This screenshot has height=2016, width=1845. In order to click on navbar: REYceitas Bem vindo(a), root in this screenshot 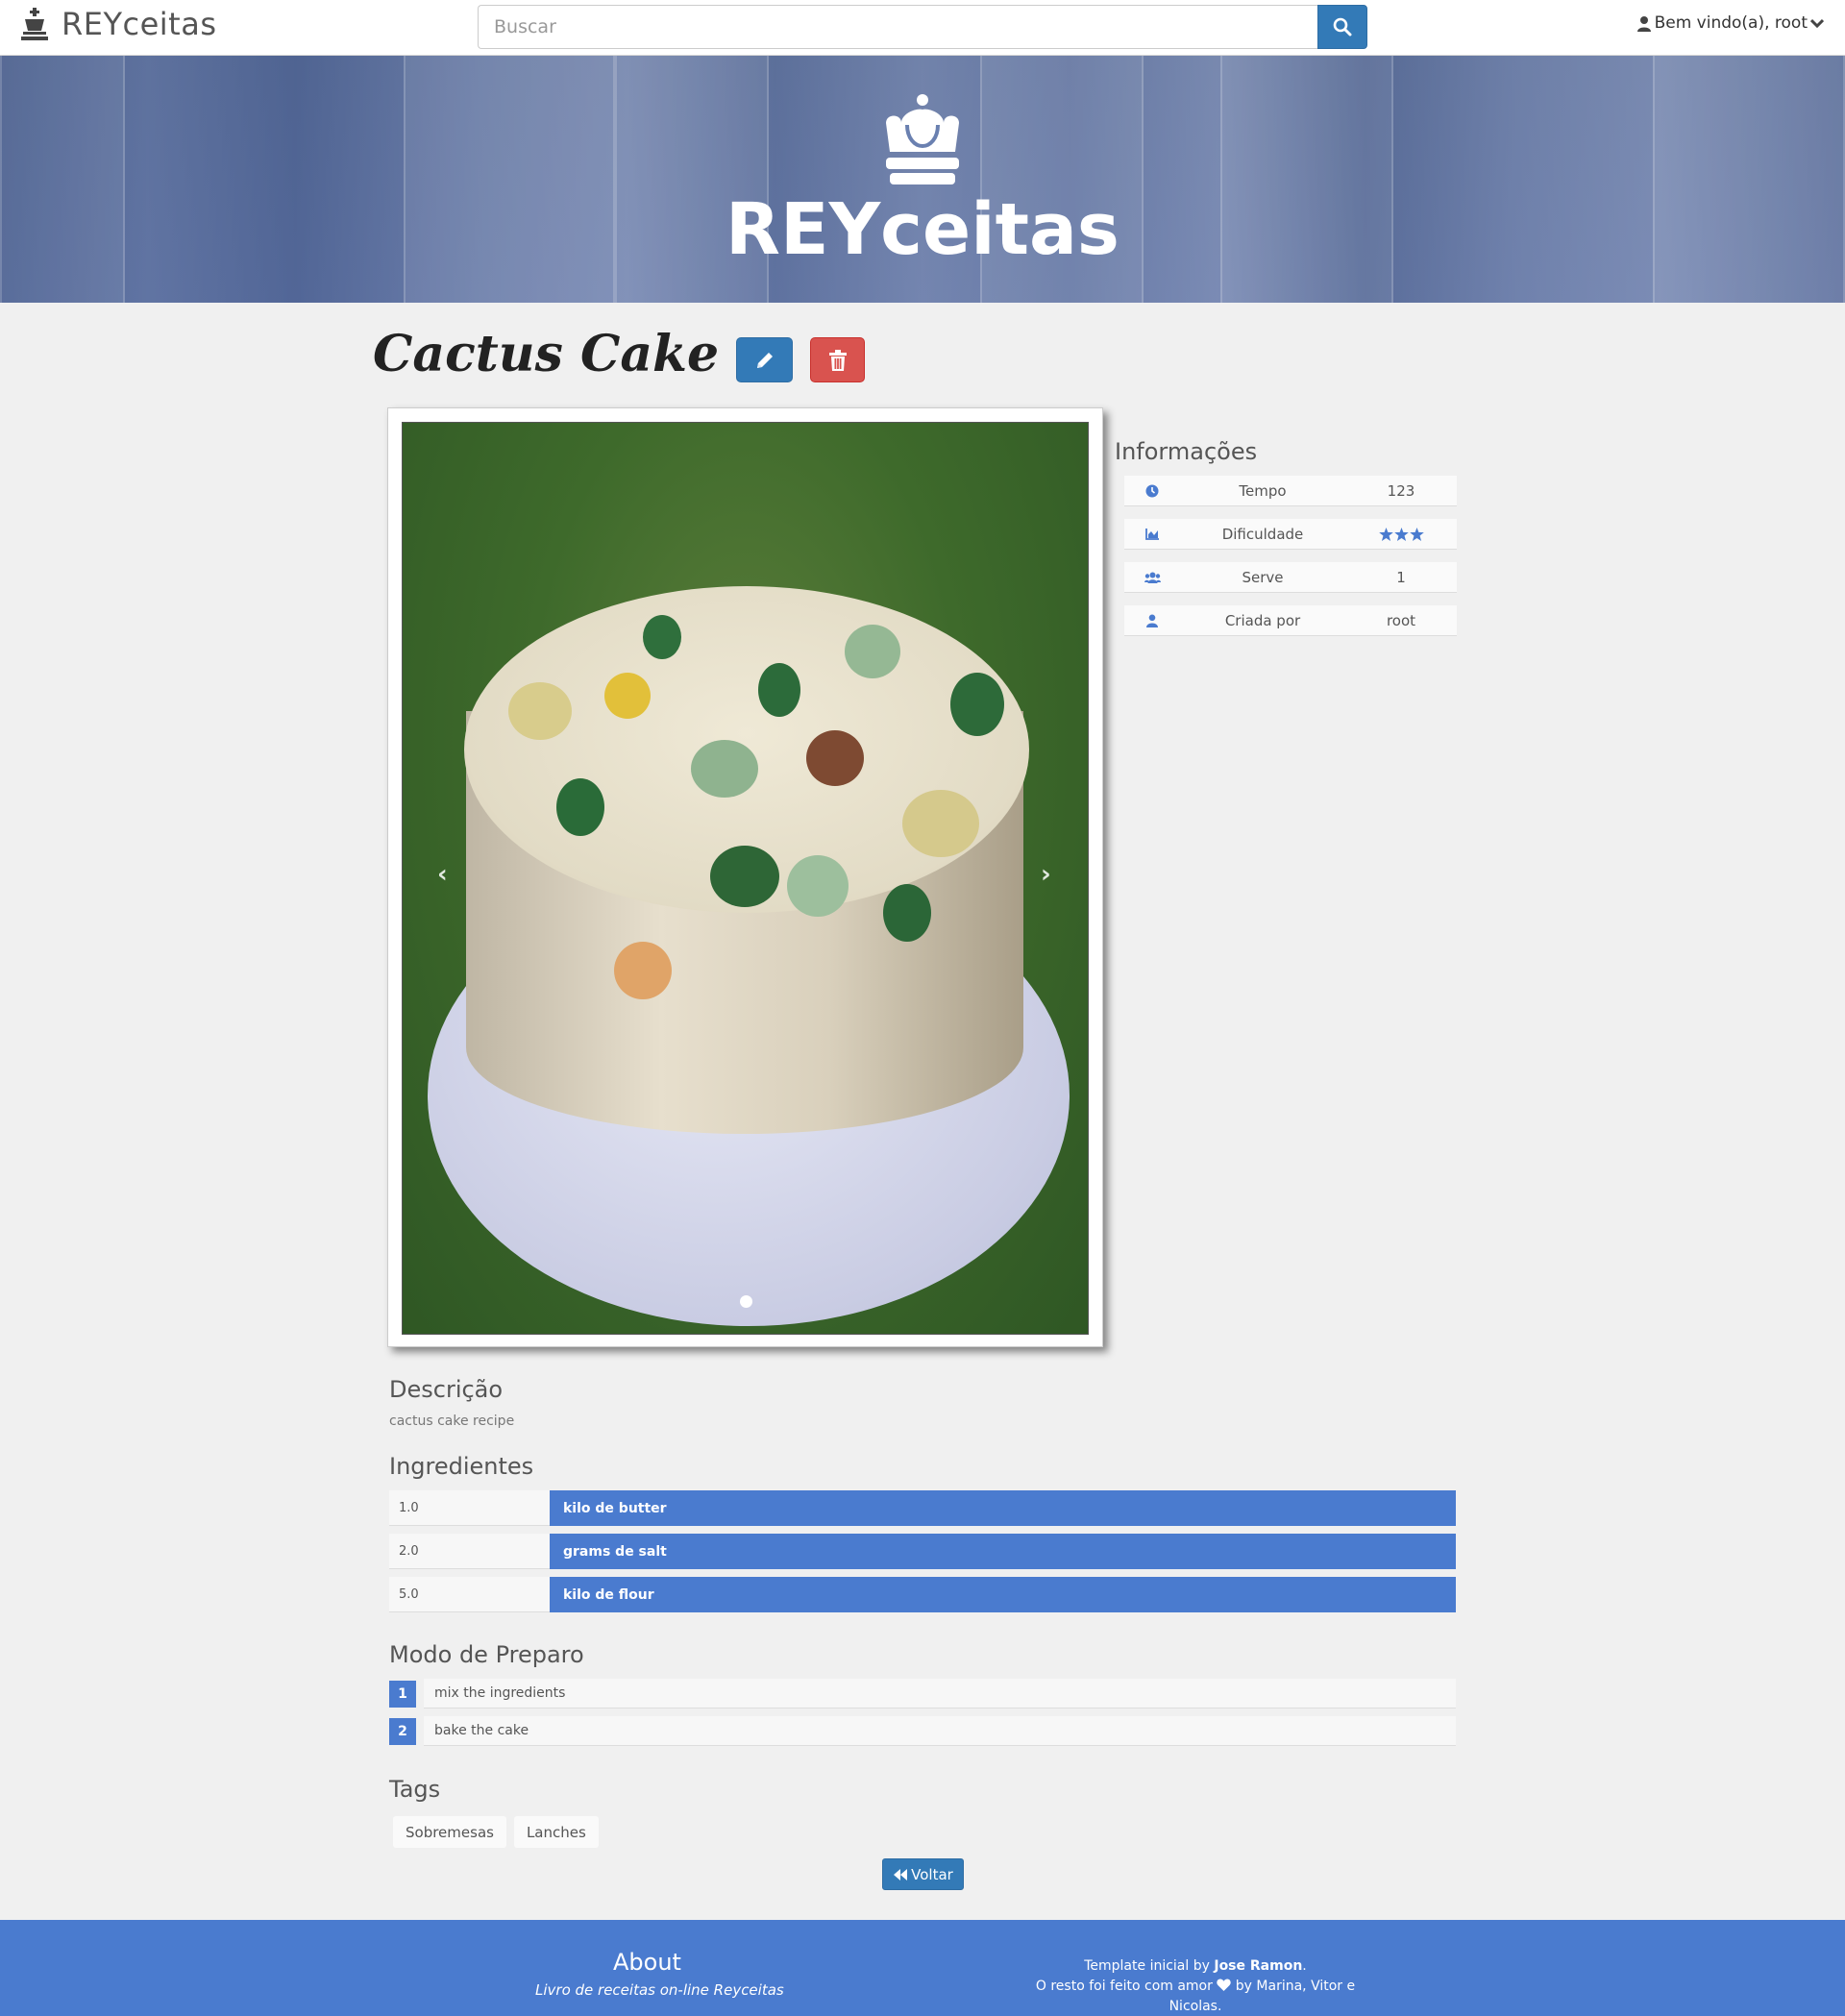, I will do `click(923, 28)`.